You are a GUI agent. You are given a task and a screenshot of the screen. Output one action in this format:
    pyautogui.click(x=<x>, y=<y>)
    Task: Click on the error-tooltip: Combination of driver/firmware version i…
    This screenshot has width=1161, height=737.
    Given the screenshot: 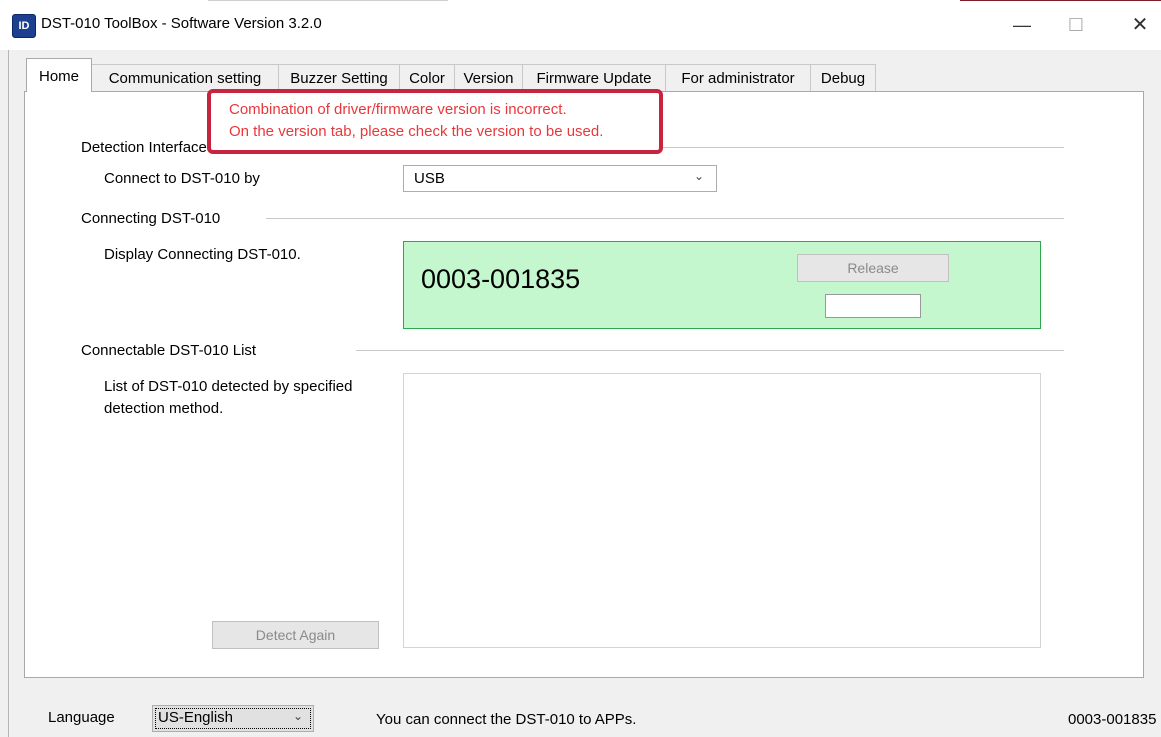 What is the action you would take?
    pyautogui.click(x=435, y=121)
    